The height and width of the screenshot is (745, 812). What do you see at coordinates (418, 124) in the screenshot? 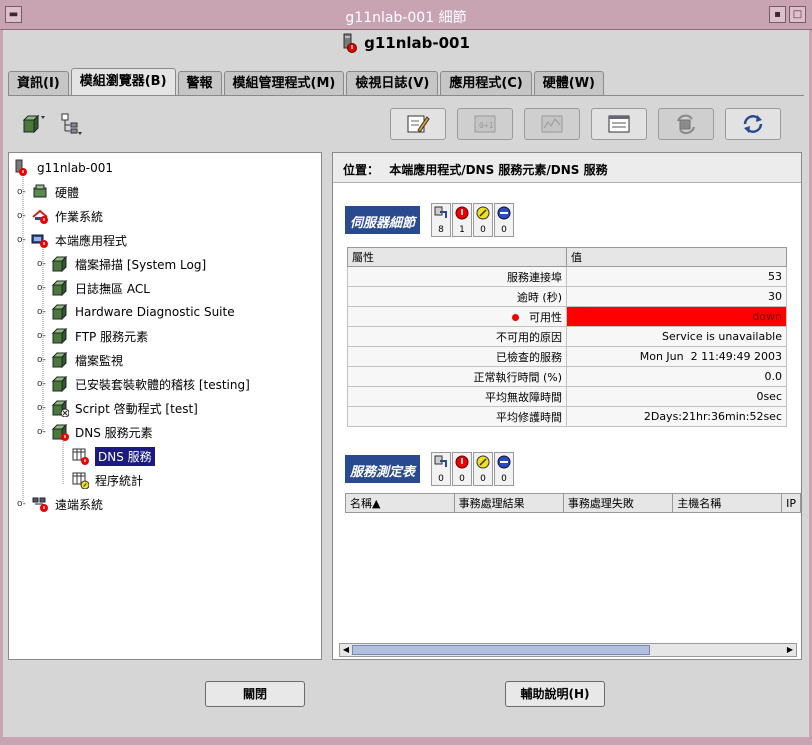
I see `edit-button` at bounding box center [418, 124].